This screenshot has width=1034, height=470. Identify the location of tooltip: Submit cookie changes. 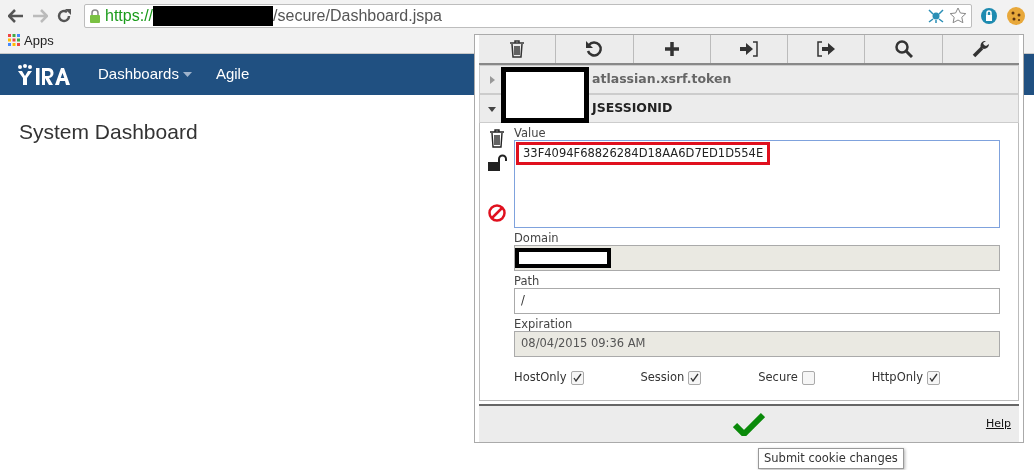
(831, 459).